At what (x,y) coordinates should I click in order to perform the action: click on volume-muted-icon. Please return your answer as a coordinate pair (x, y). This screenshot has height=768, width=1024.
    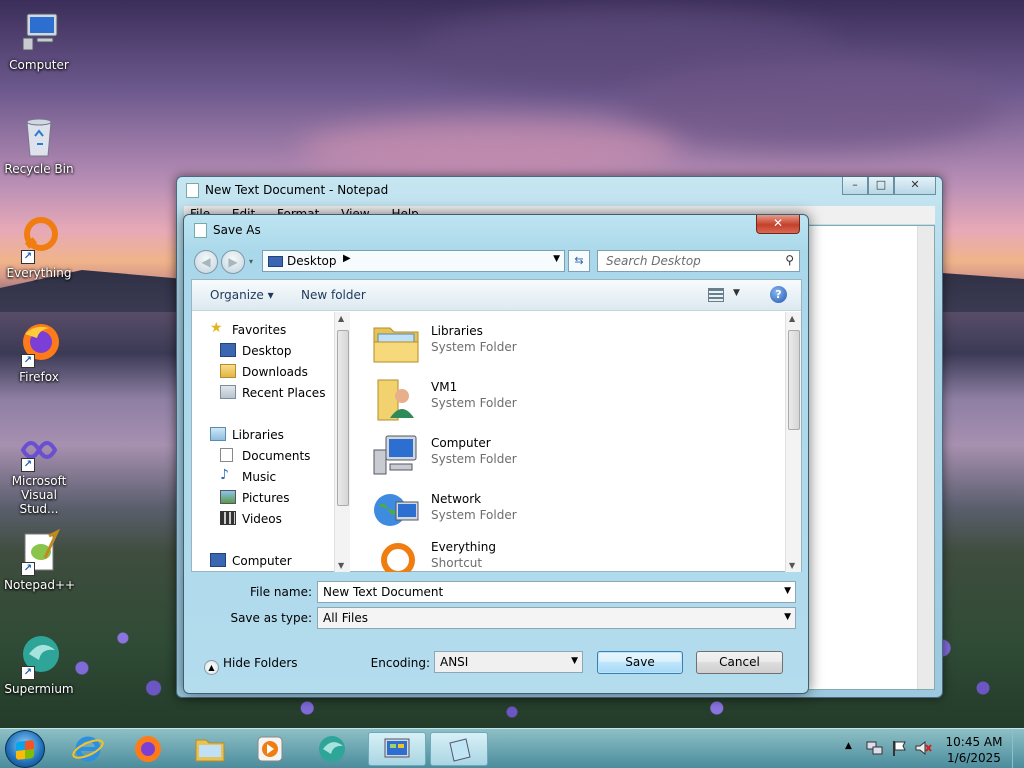
    Looking at the image, I should click on (923, 749).